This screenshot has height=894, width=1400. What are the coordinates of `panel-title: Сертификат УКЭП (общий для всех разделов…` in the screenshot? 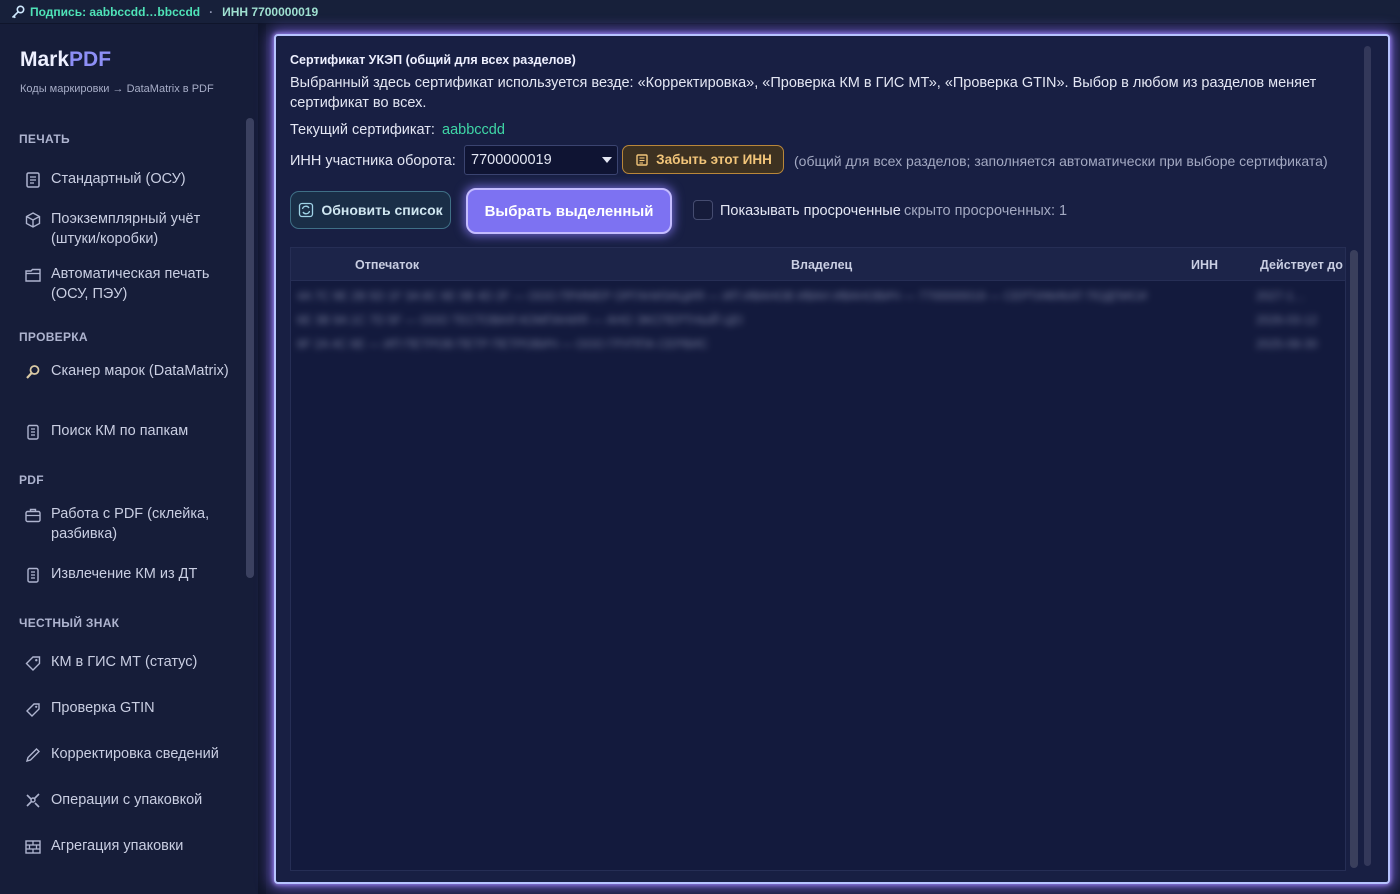 It's located at (433, 60).